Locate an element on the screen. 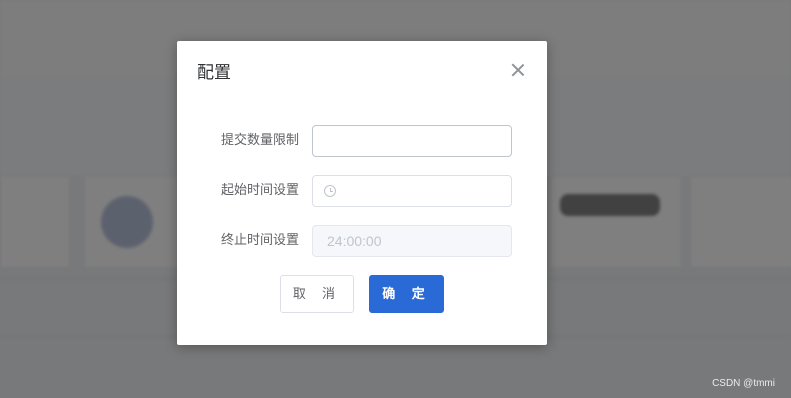 The width and height of the screenshot is (791, 398). end-time-label: 终止时间设置 is located at coordinates (259, 240).